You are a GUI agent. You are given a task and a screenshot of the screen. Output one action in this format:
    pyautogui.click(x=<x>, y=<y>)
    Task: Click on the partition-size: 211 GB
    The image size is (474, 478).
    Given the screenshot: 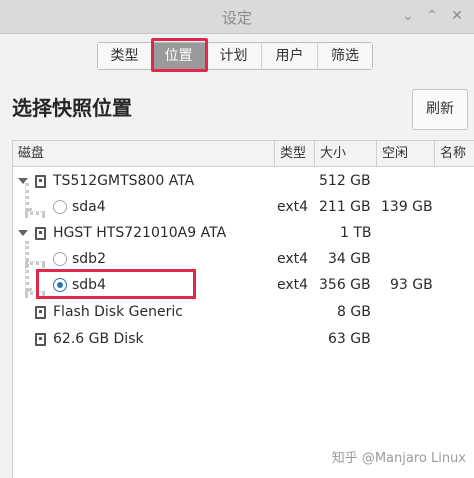 What is the action you would take?
    pyautogui.click(x=345, y=207)
    